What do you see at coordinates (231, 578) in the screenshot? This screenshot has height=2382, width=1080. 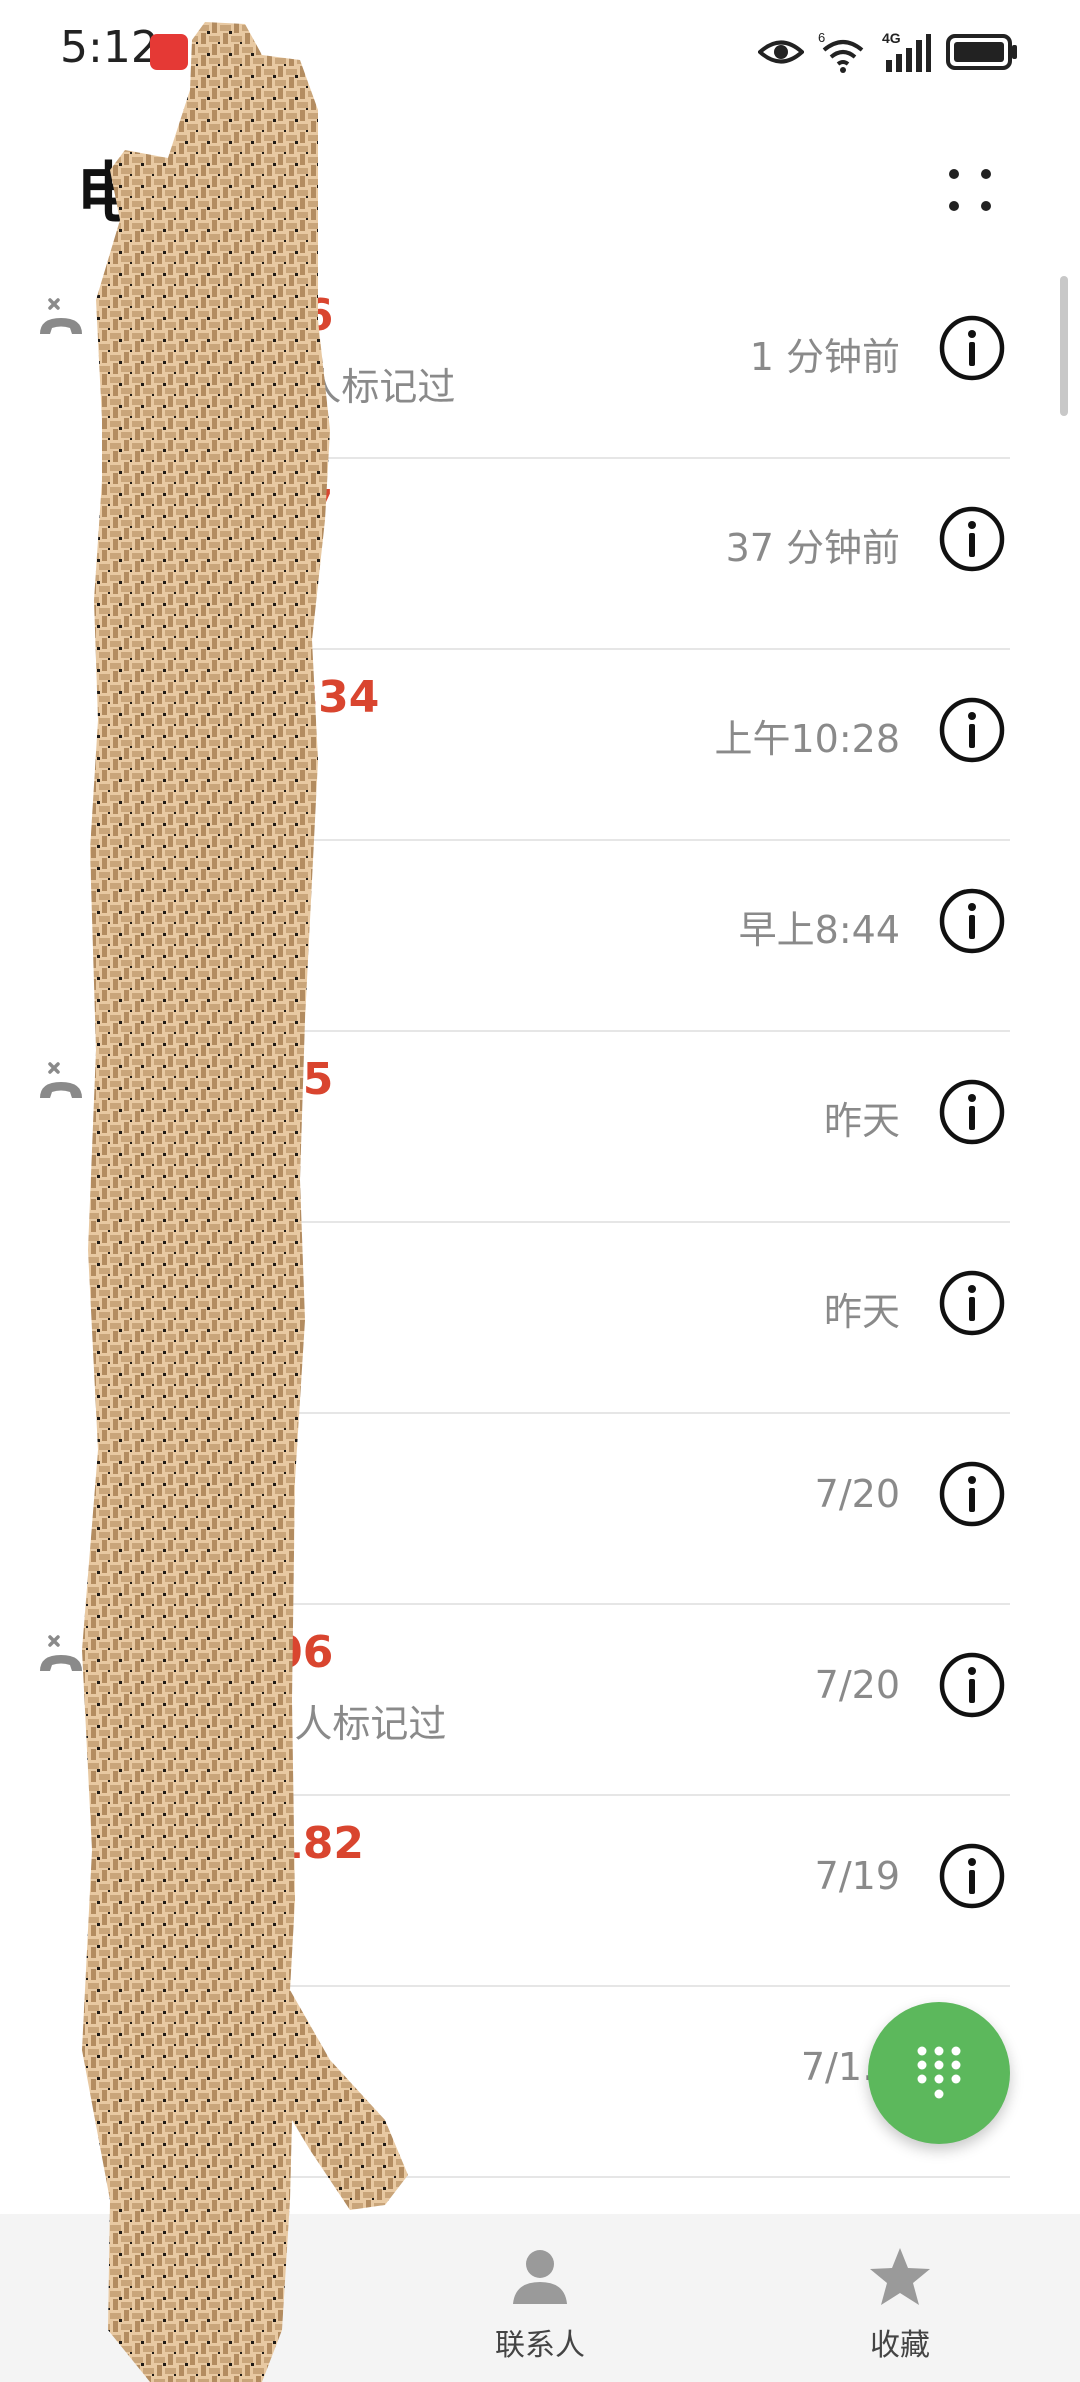 I see `caller-detail: … 联通` at bounding box center [231, 578].